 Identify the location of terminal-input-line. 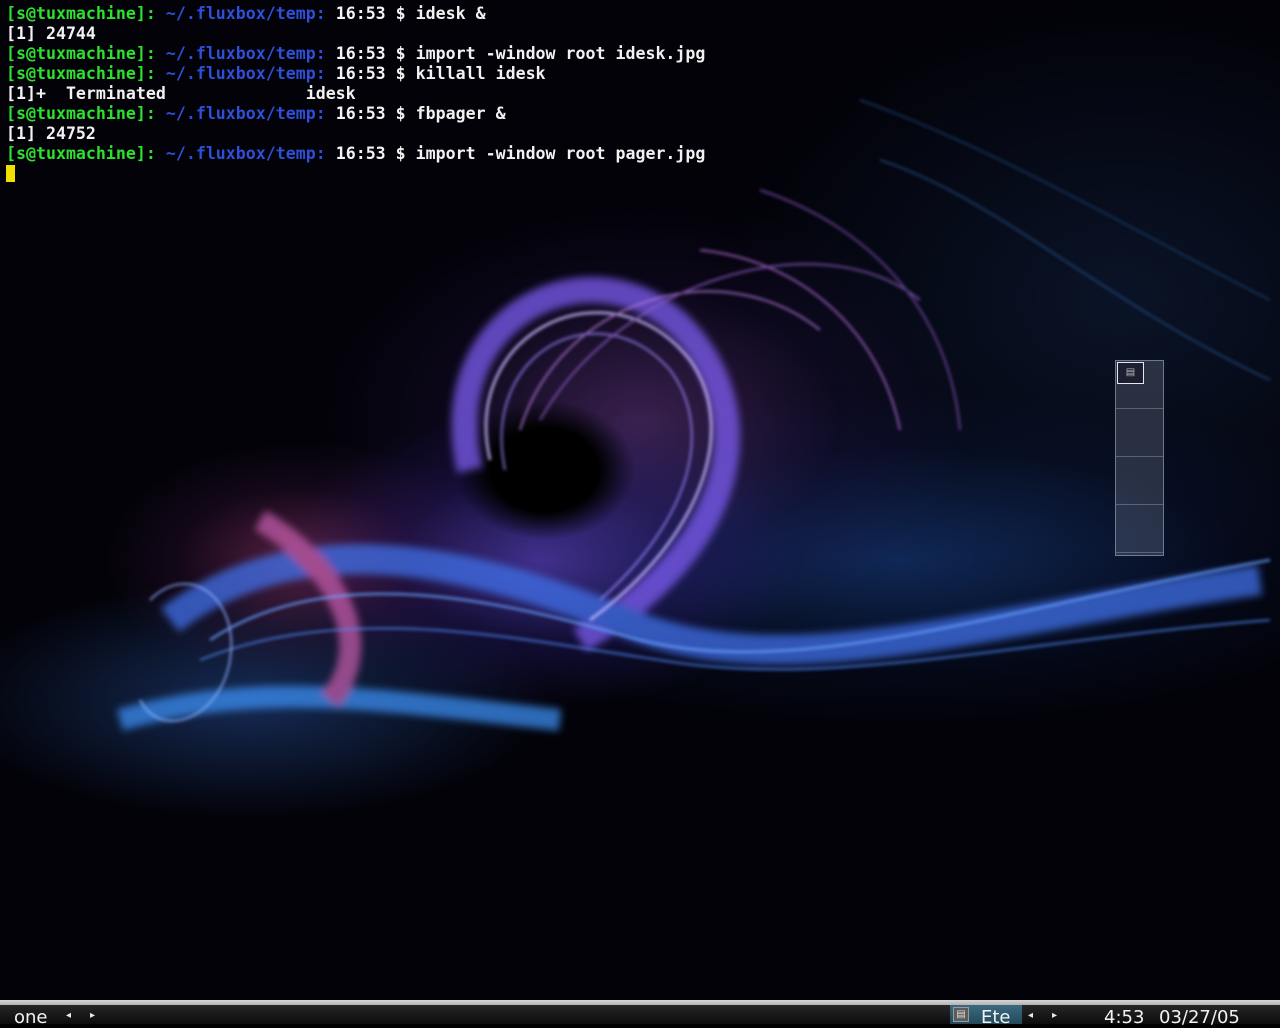
(355, 174).